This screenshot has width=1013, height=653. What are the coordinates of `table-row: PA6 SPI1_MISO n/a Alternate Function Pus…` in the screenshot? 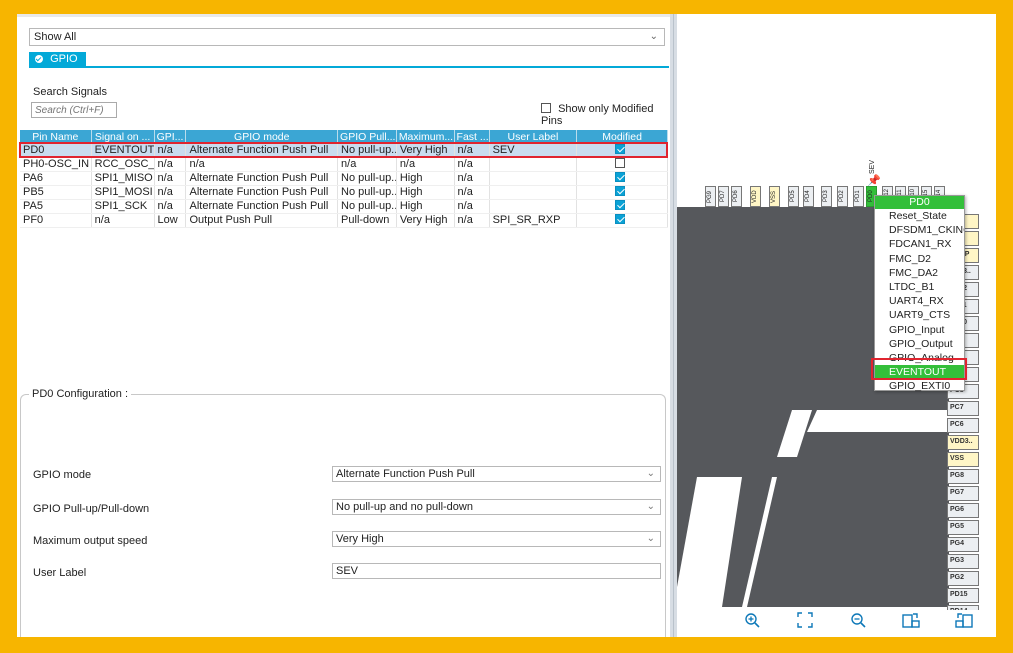 It's located at (344, 178).